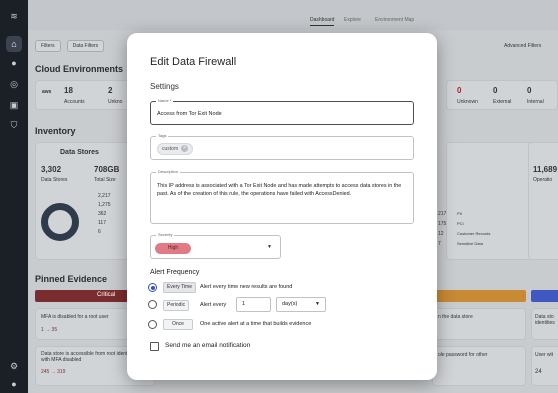  Describe the element at coordinates (168, 171) in the screenshot. I see `description-field-label: Description` at that location.